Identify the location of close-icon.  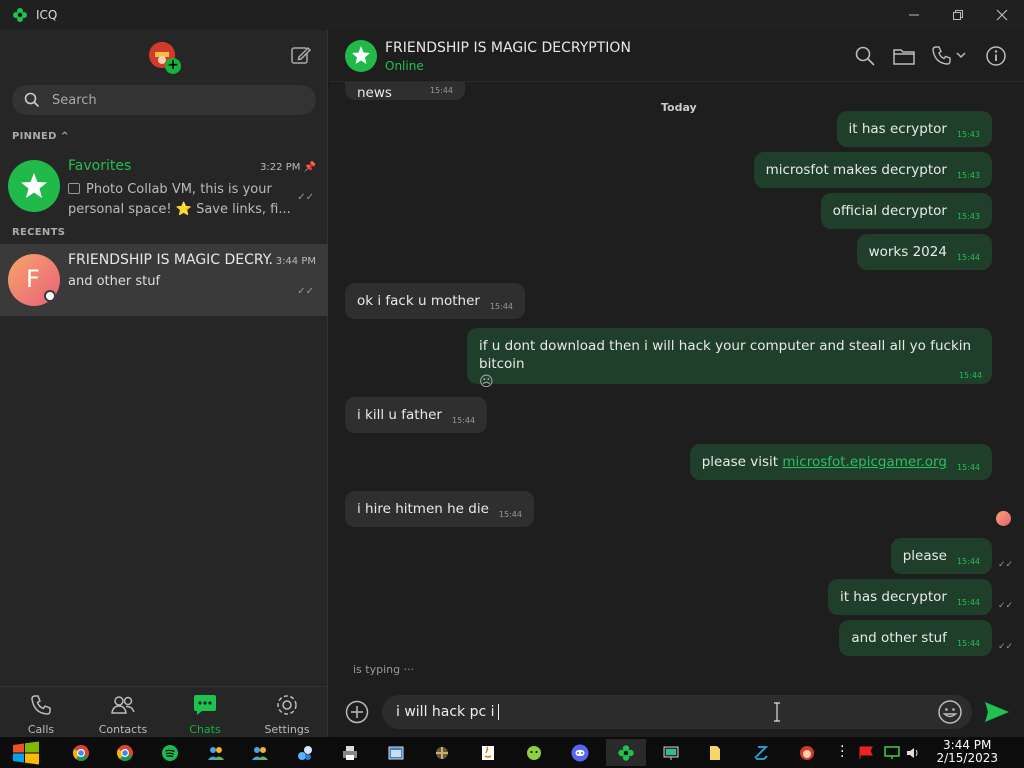
(1002, 15).